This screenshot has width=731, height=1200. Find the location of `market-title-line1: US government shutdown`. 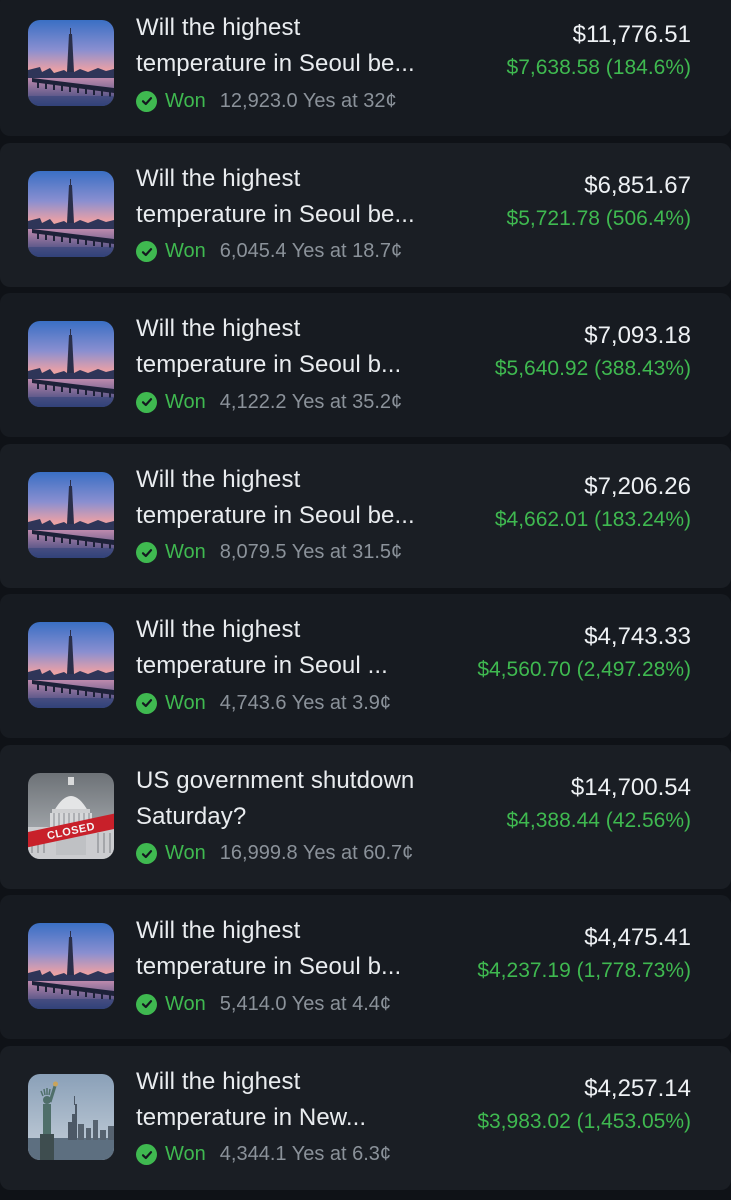

market-title-line1: US government shutdown is located at coordinates (275, 780).